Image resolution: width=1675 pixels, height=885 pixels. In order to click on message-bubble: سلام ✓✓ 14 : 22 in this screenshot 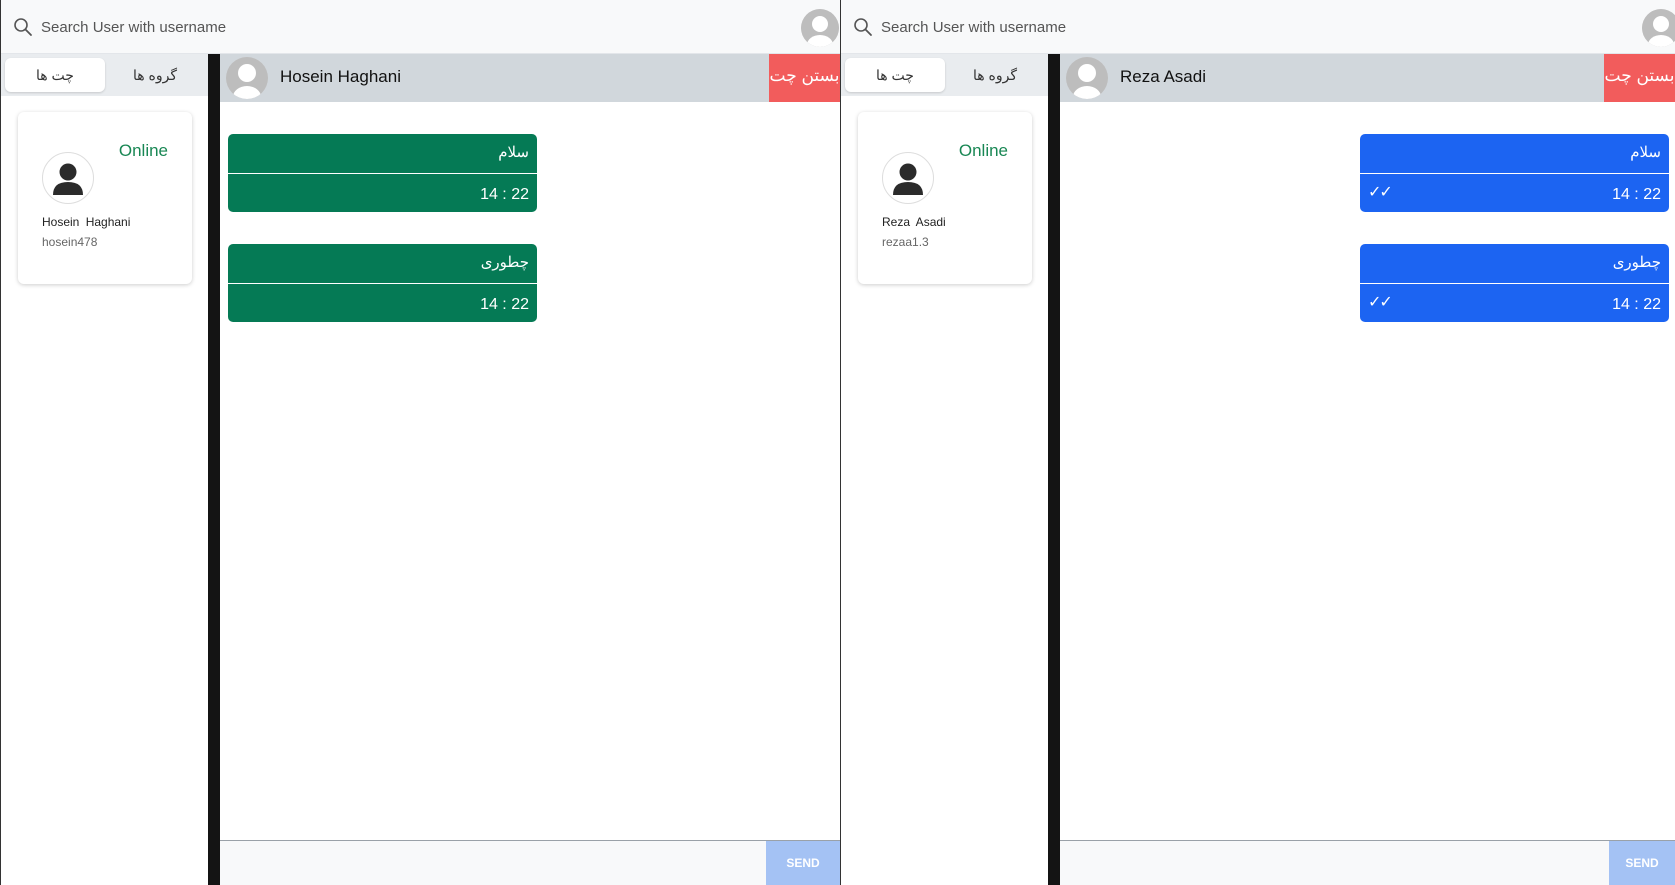, I will do `click(1514, 173)`.